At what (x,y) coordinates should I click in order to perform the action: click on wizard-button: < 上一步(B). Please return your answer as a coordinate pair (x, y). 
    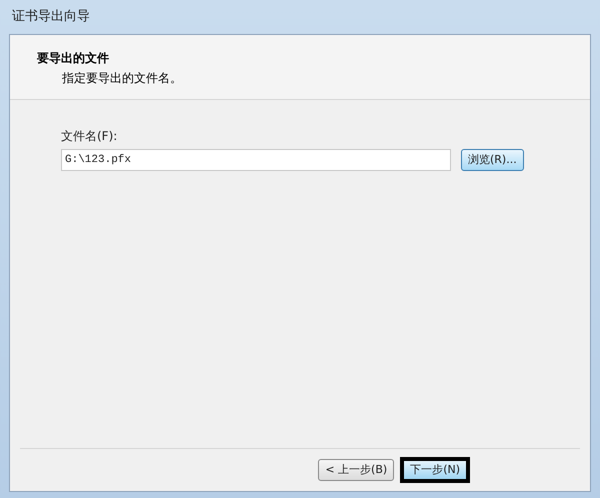
    Looking at the image, I should click on (356, 470).